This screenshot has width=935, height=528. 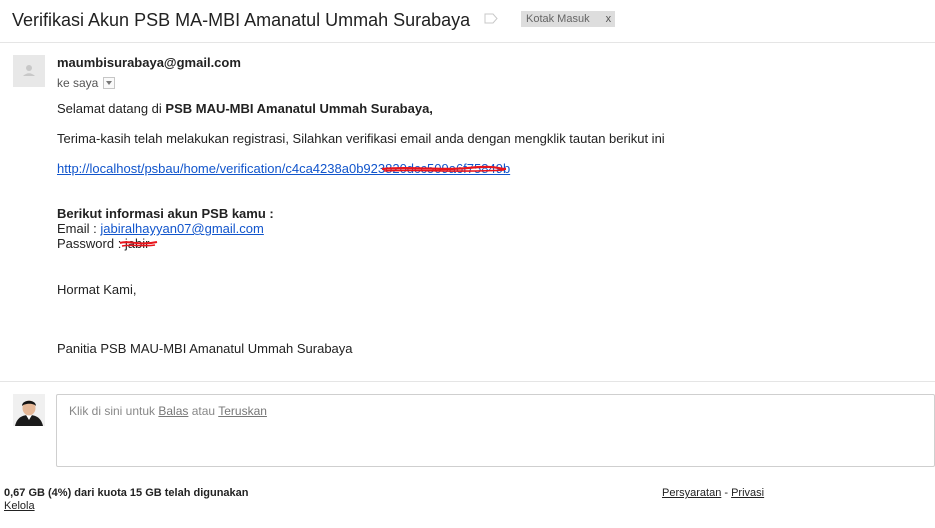 I want to click on user-photo-icon, so click(x=29, y=410).